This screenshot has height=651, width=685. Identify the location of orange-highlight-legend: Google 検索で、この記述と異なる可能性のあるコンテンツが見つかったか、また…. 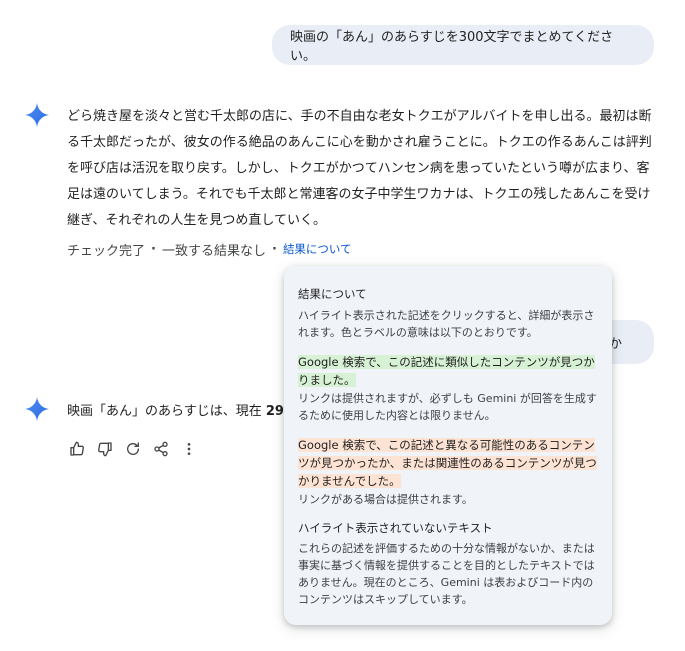
(448, 463).